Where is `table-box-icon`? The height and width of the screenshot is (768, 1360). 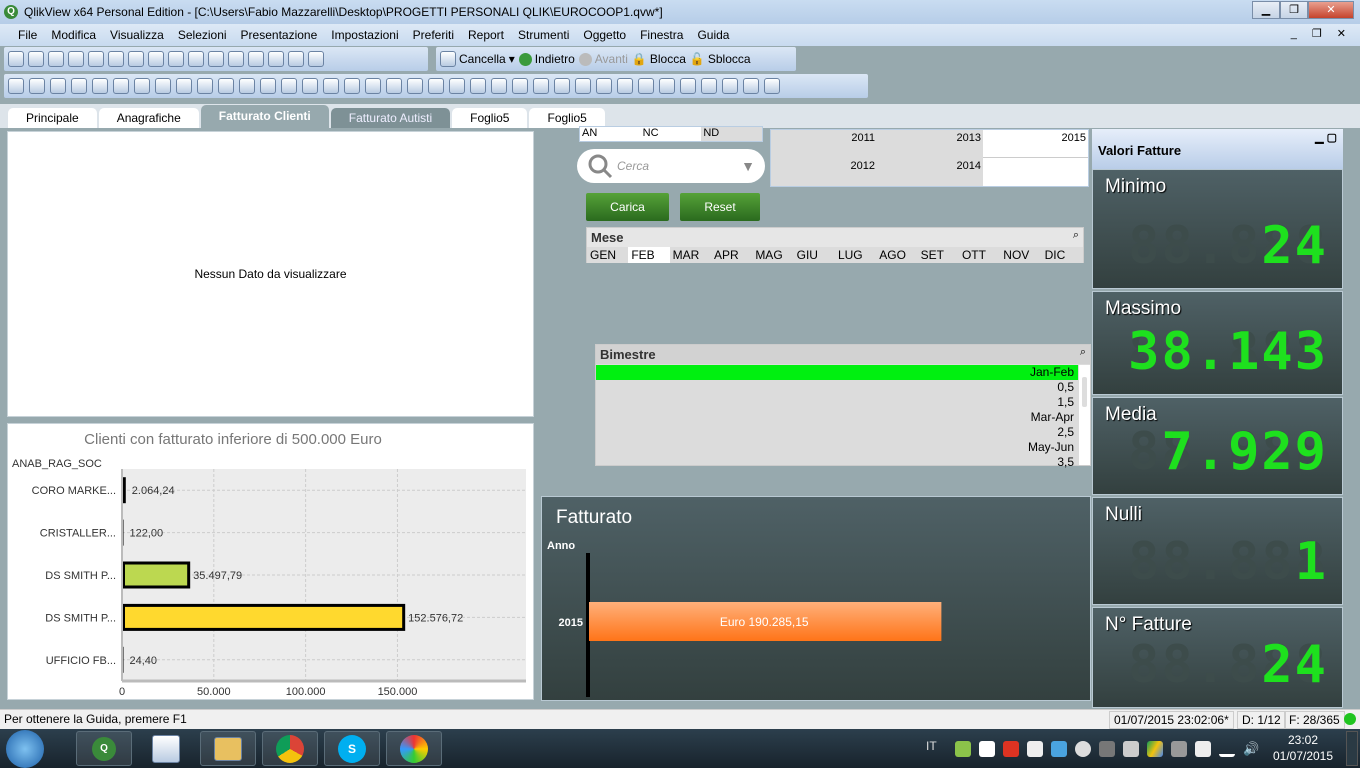
table-box-icon is located at coordinates (142, 86).